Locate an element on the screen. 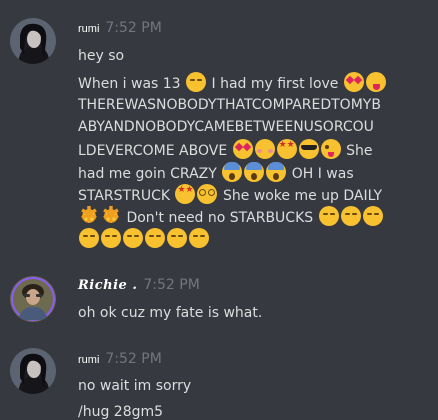 Image resolution: width=438 pixels, height=420 pixels. username: Richie . is located at coordinates (107, 285).